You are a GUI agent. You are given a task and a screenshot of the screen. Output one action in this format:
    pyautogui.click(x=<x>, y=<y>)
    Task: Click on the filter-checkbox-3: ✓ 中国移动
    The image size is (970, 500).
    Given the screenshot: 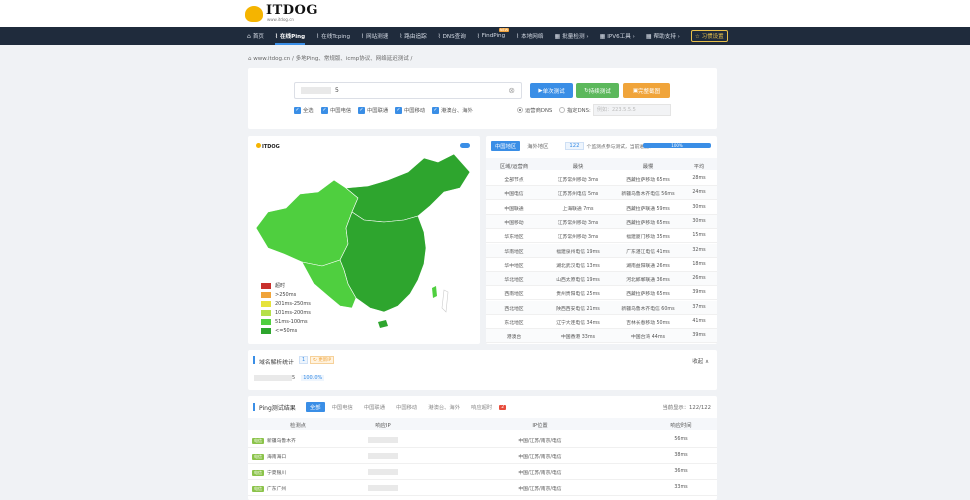 What is the action you would take?
    pyautogui.click(x=410, y=110)
    